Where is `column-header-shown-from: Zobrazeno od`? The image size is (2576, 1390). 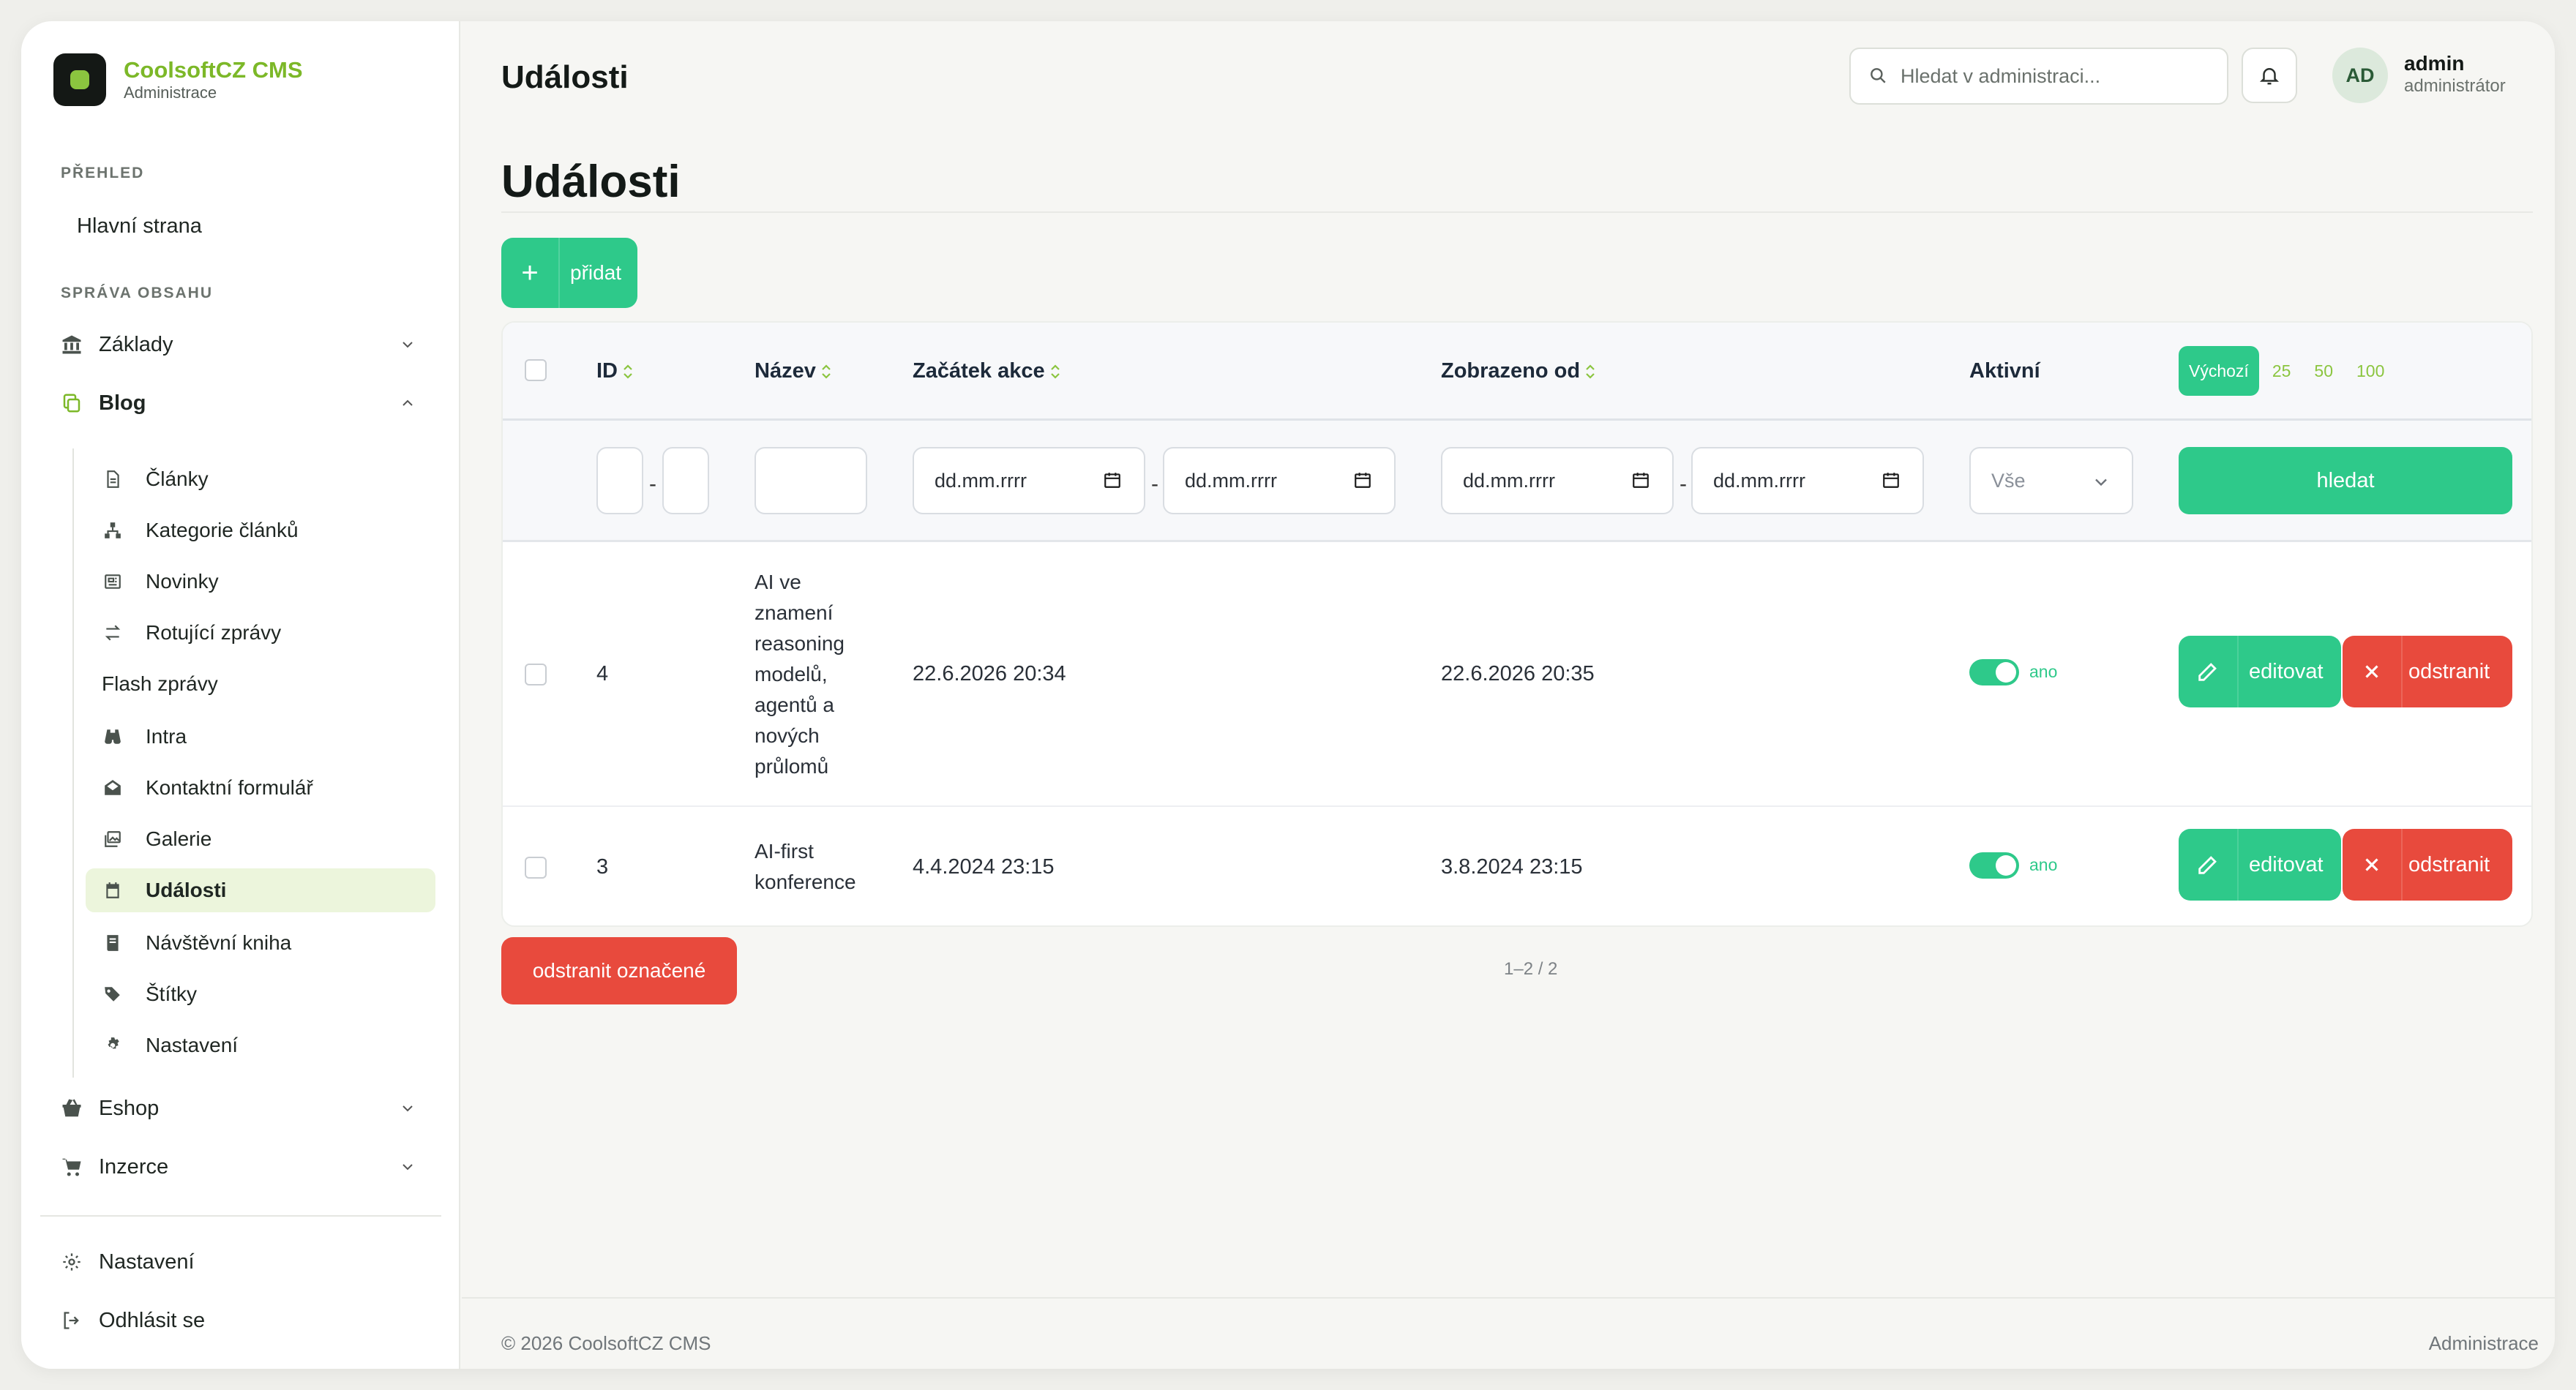
column-header-shown-from: Zobrazeno od is located at coordinates (1519, 371).